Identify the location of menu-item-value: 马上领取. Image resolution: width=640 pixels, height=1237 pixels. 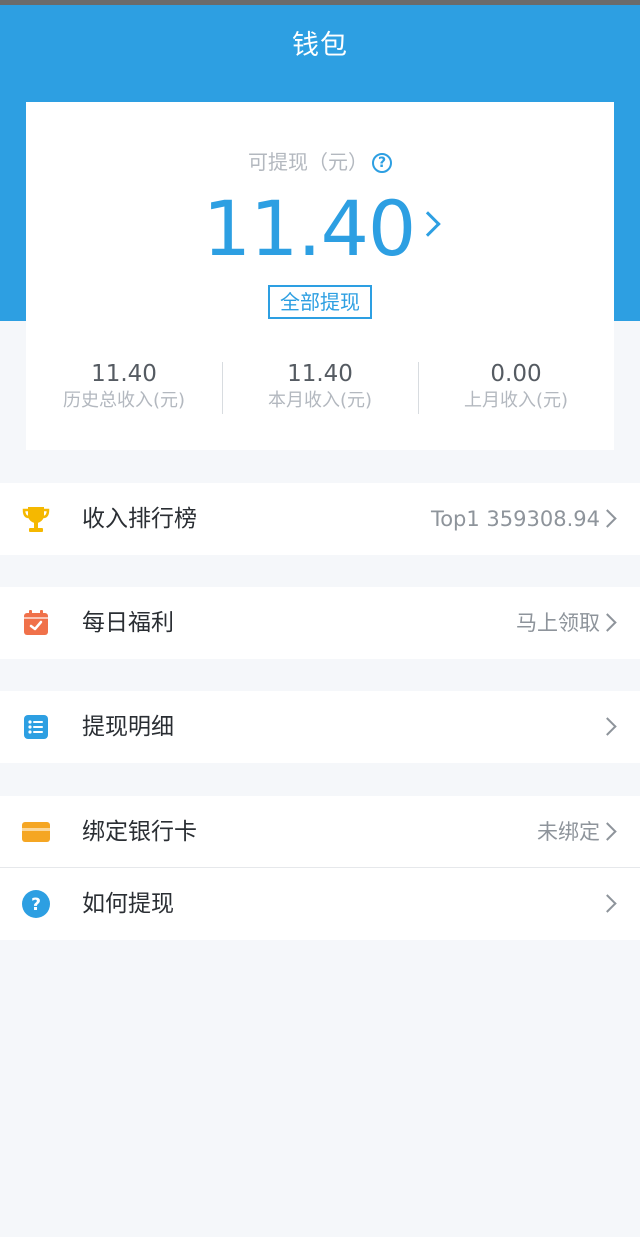
(558, 623).